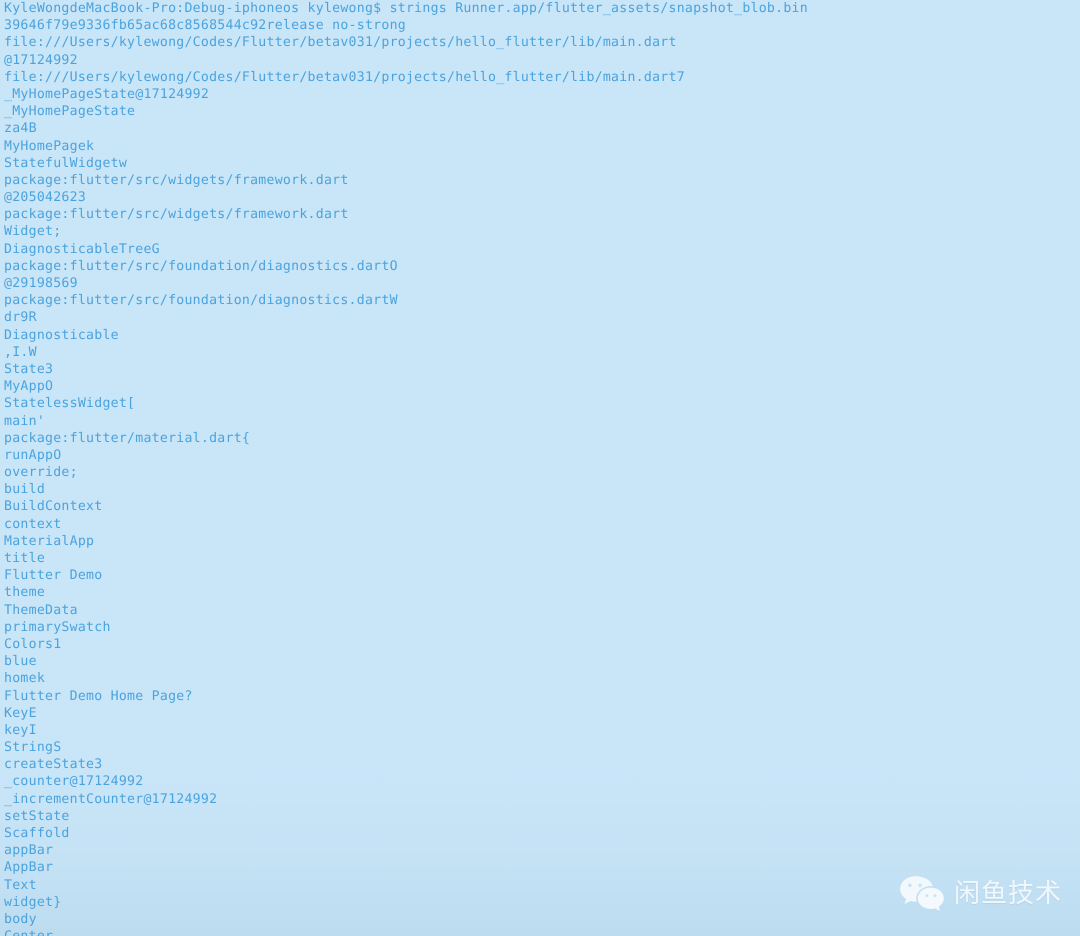 This screenshot has height=936, width=1080. What do you see at coordinates (82, 249) in the screenshot?
I see `terminal-line: DiagnosticableTreeG` at bounding box center [82, 249].